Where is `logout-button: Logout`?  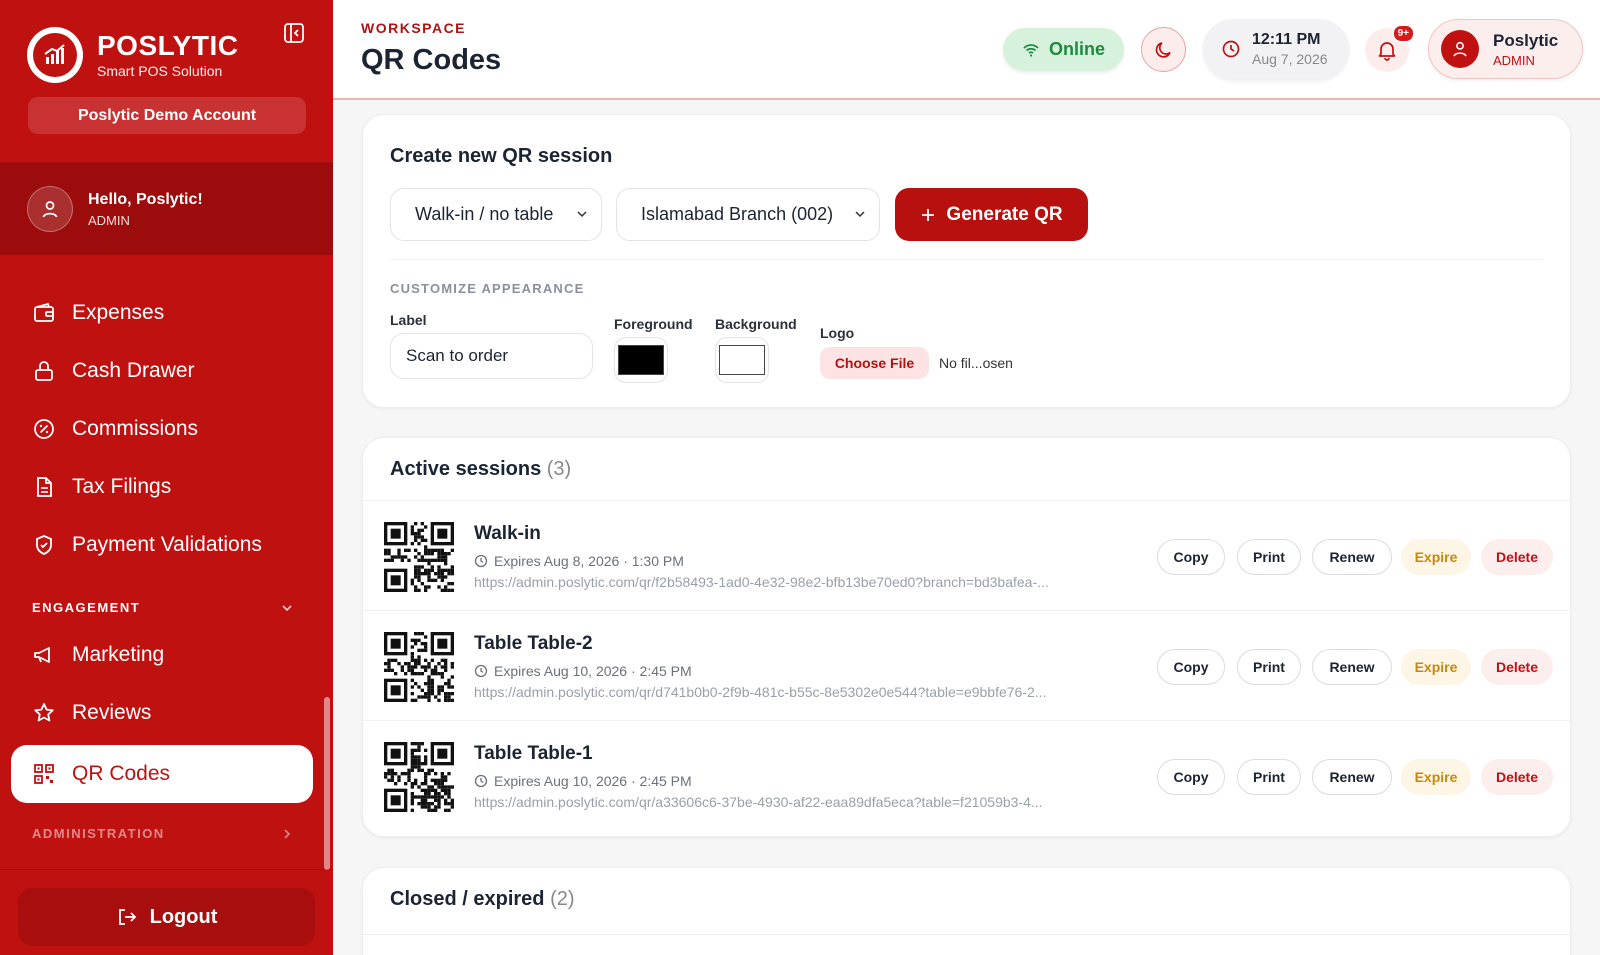
logout-button: Logout is located at coordinates (166, 917).